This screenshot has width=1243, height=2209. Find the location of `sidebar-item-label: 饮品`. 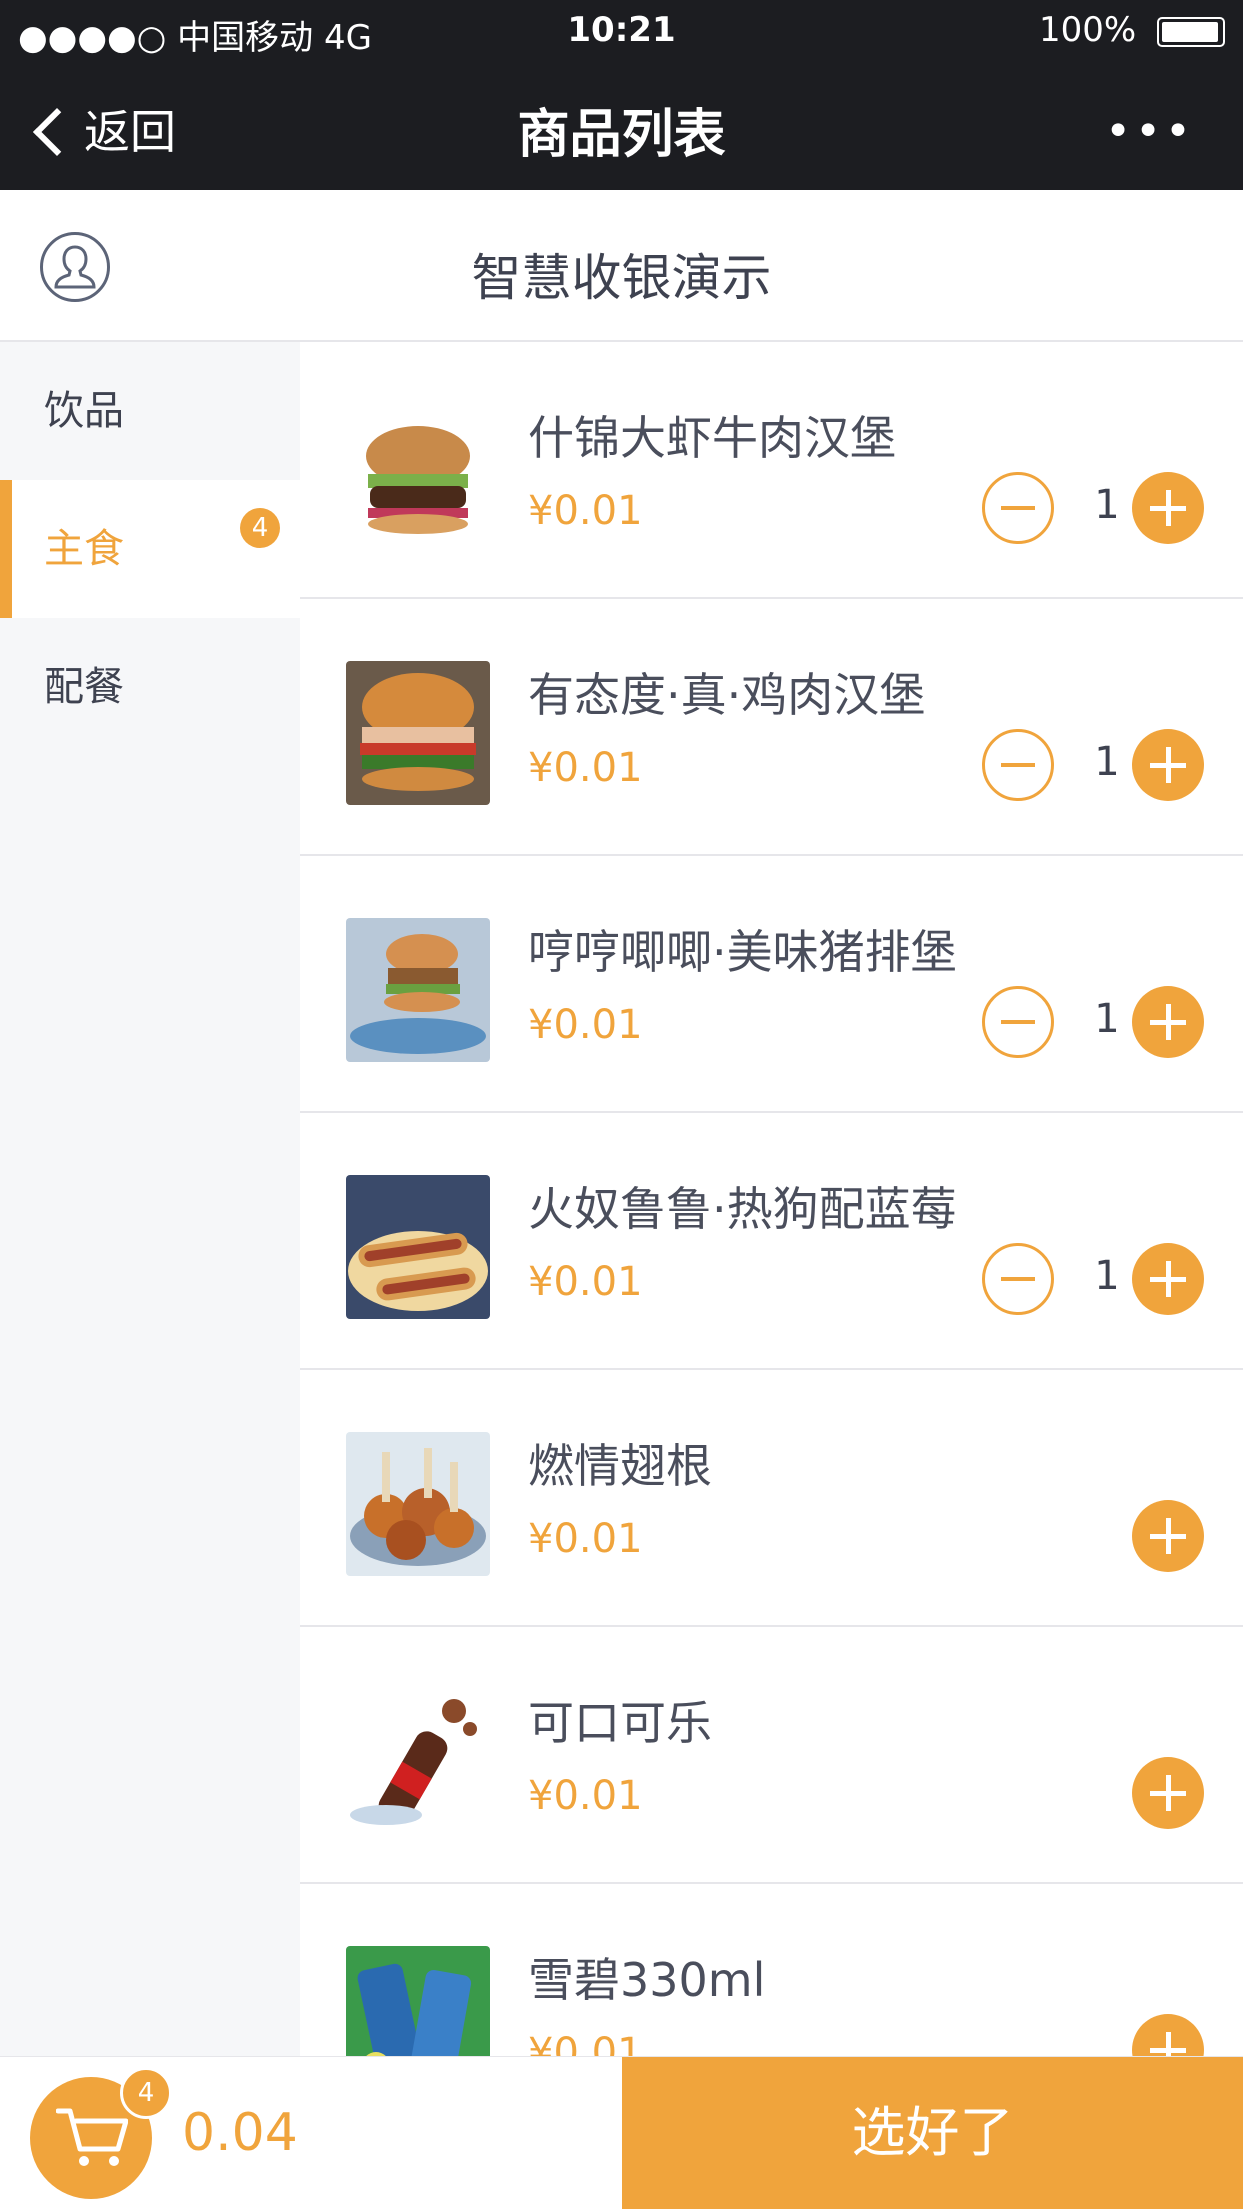

sidebar-item-label: 饮品 is located at coordinates (84, 411).